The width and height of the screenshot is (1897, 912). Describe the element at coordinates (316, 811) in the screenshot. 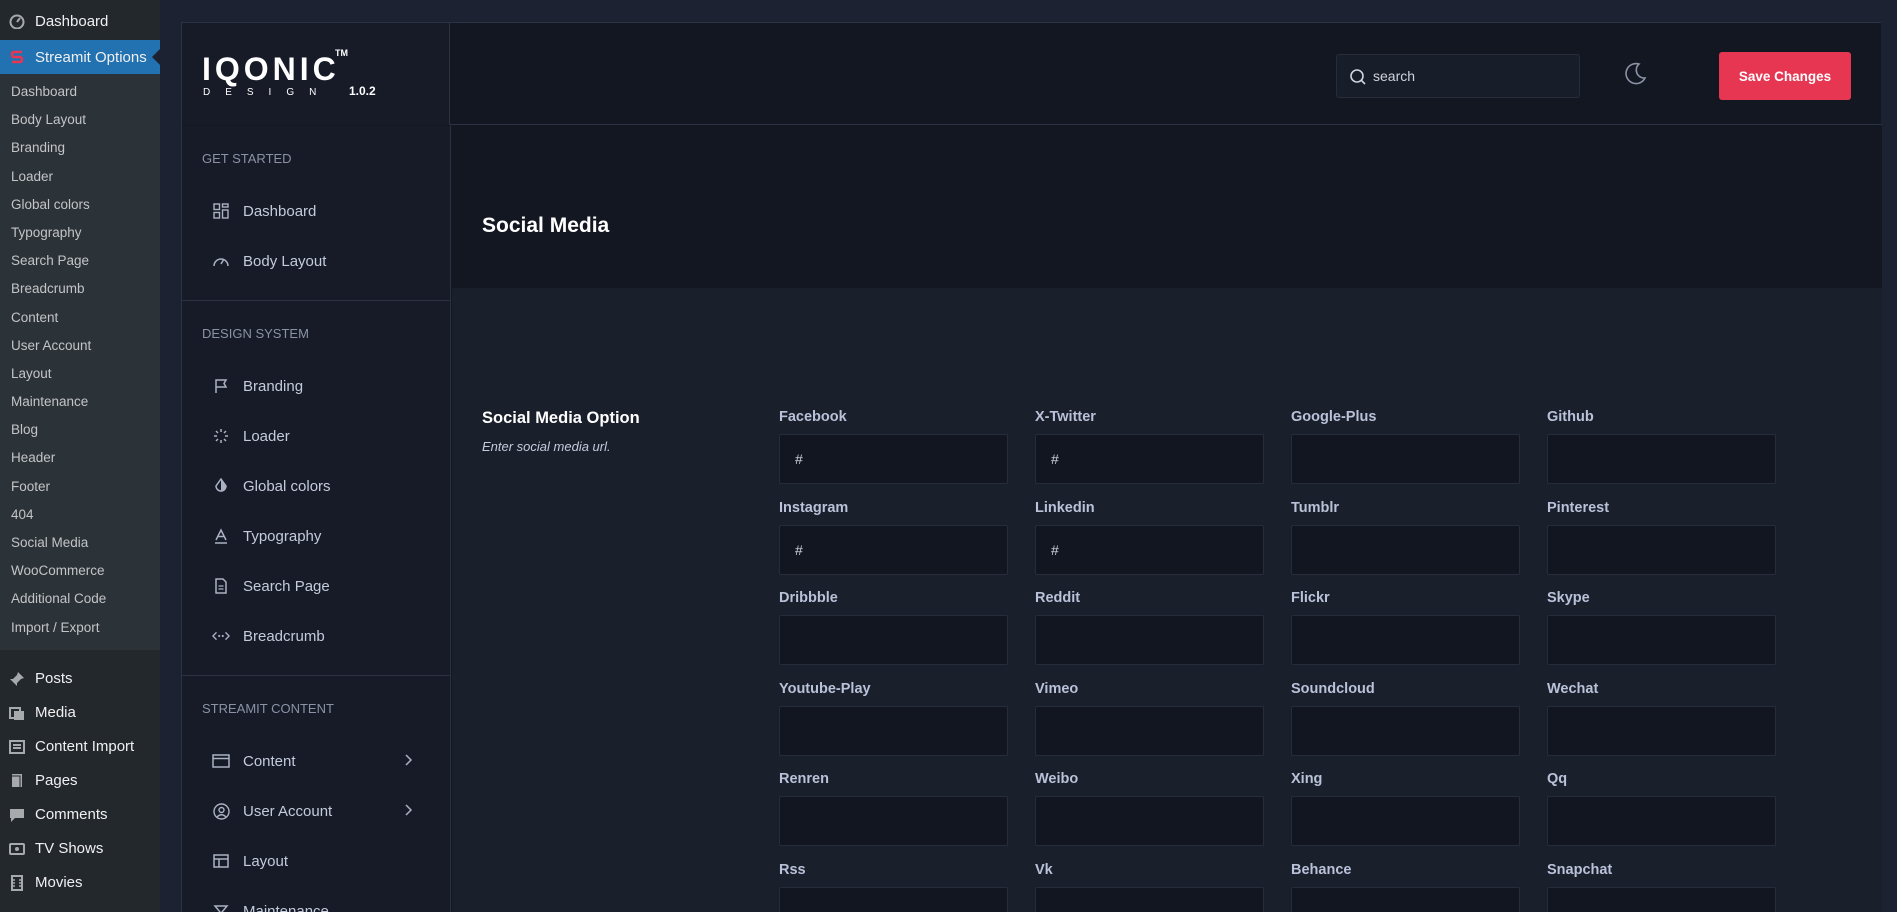

I see `nav-item-user-account: User Account` at that location.